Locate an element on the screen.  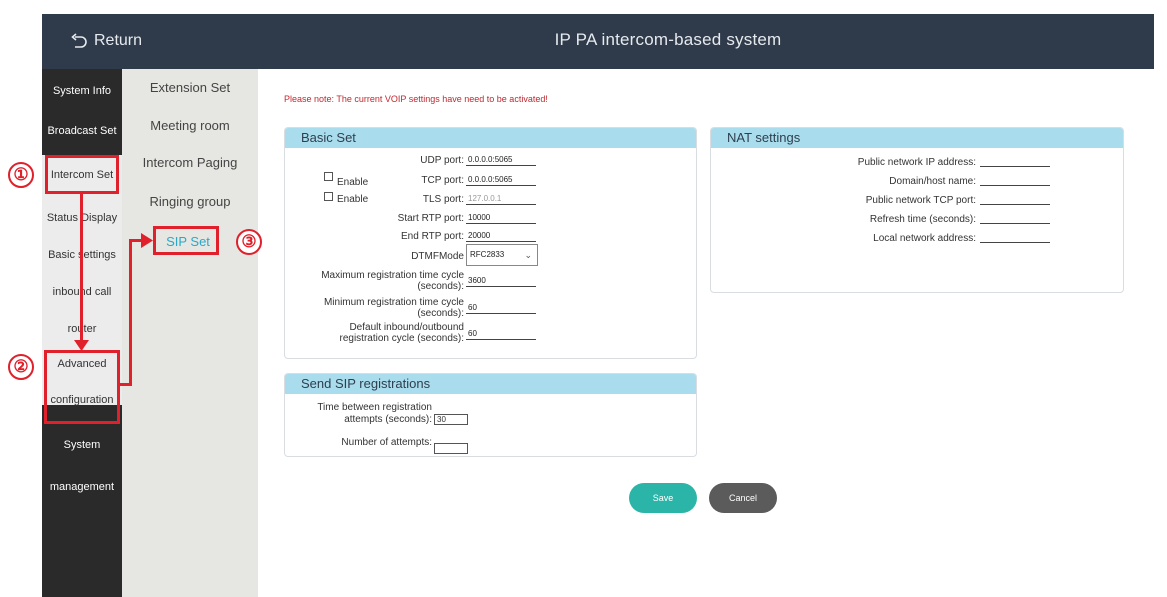
highlight-intercom-set is located at coordinates (82, 174).